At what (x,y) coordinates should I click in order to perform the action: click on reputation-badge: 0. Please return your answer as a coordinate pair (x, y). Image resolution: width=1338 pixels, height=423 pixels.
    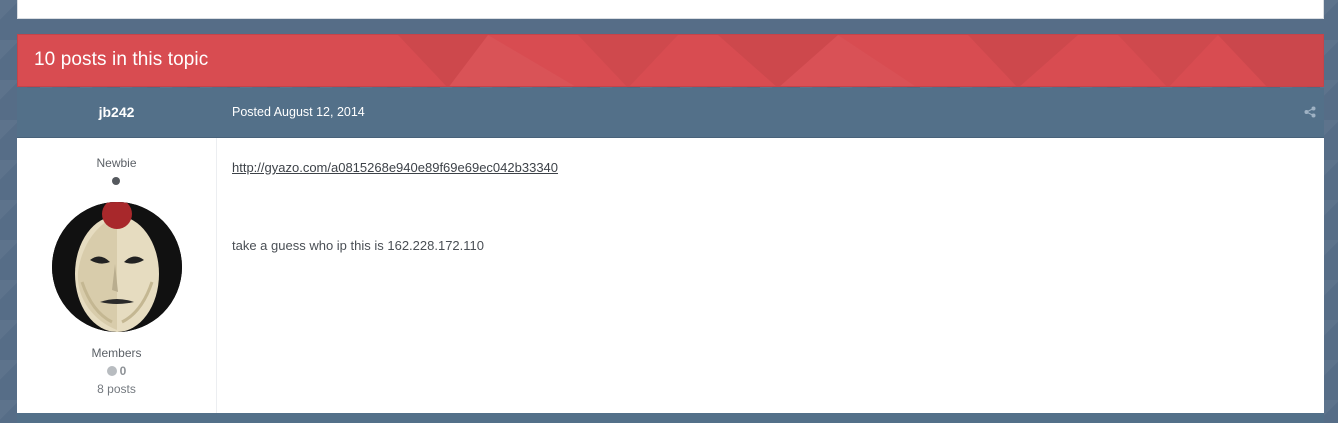
    Looking at the image, I should click on (116, 371).